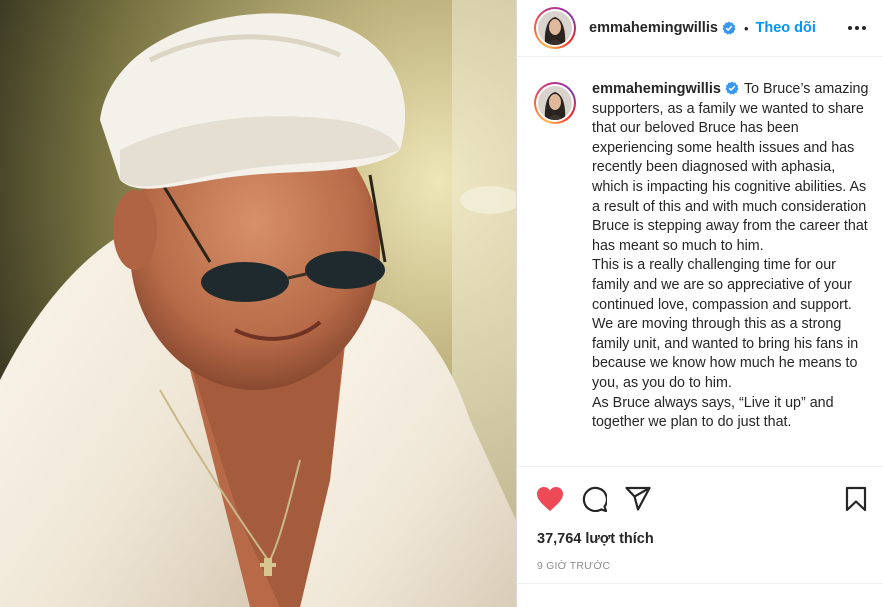 This screenshot has width=883, height=607. I want to click on share-icon, so click(638, 498).